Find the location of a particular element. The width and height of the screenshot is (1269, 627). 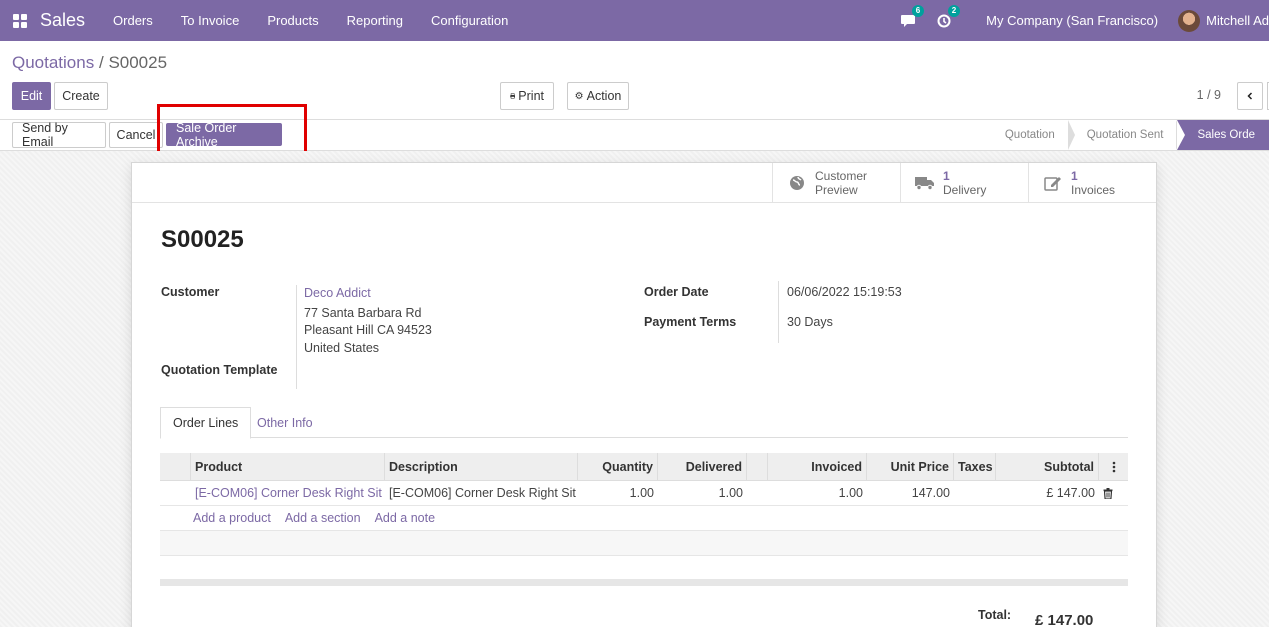

customer-address-country: United States is located at coordinates (342, 348).